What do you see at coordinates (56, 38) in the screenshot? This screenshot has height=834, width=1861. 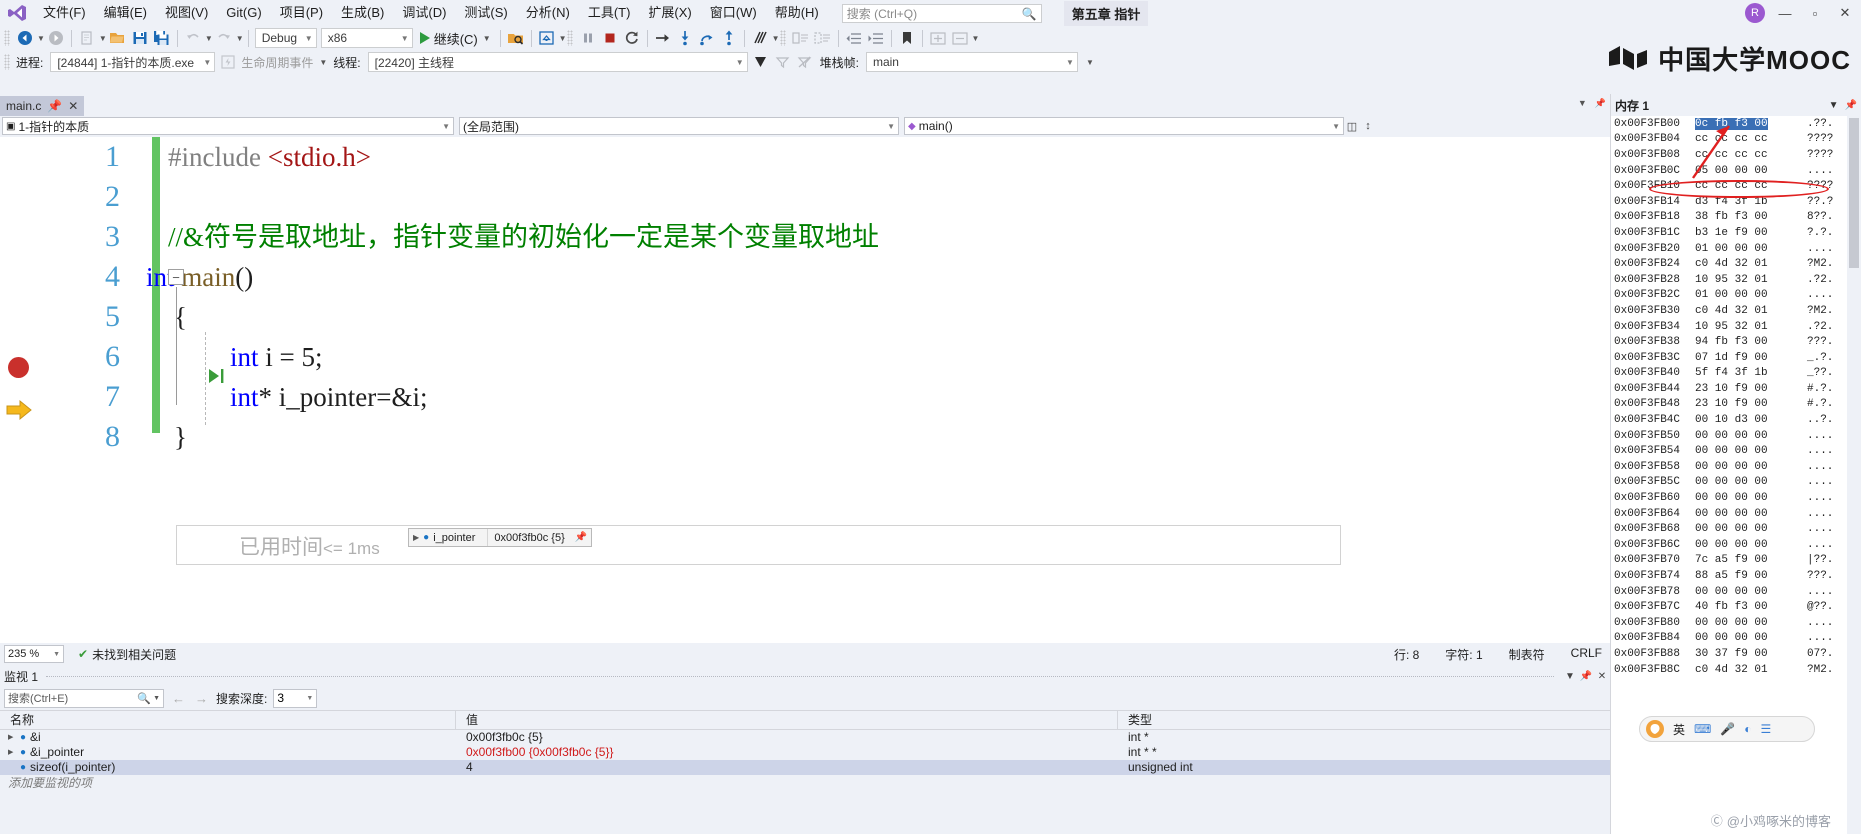 I see `navigate-forward-icon` at bounding box center [56, 38].